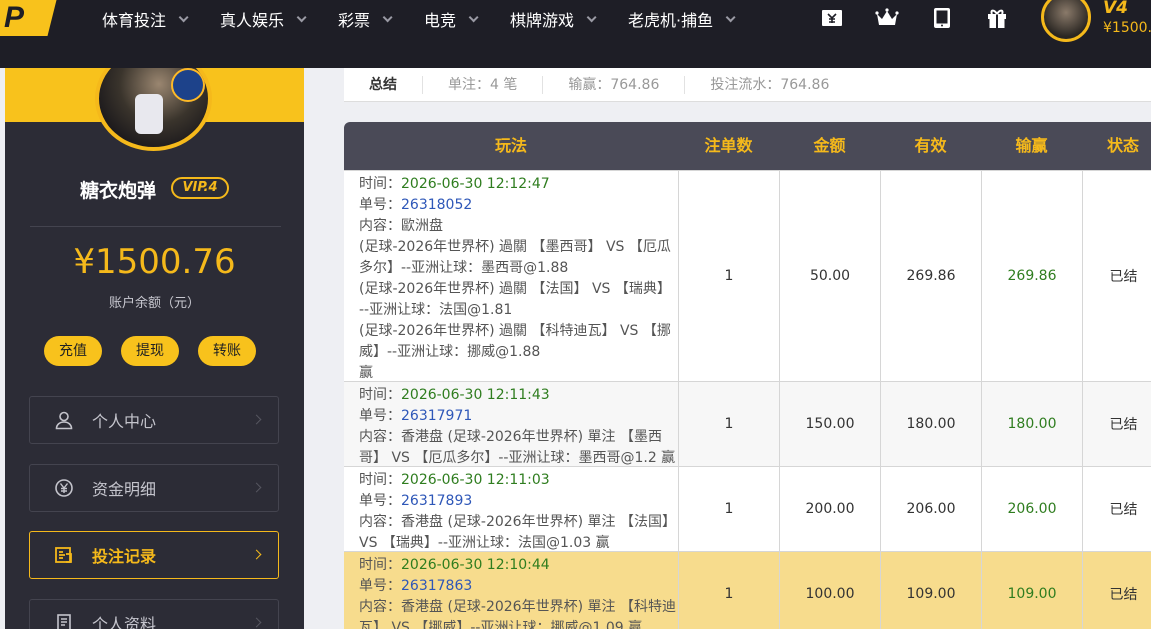  I want to click on bet-time: 2026-06-30 12:12:47, so click(475, 184).